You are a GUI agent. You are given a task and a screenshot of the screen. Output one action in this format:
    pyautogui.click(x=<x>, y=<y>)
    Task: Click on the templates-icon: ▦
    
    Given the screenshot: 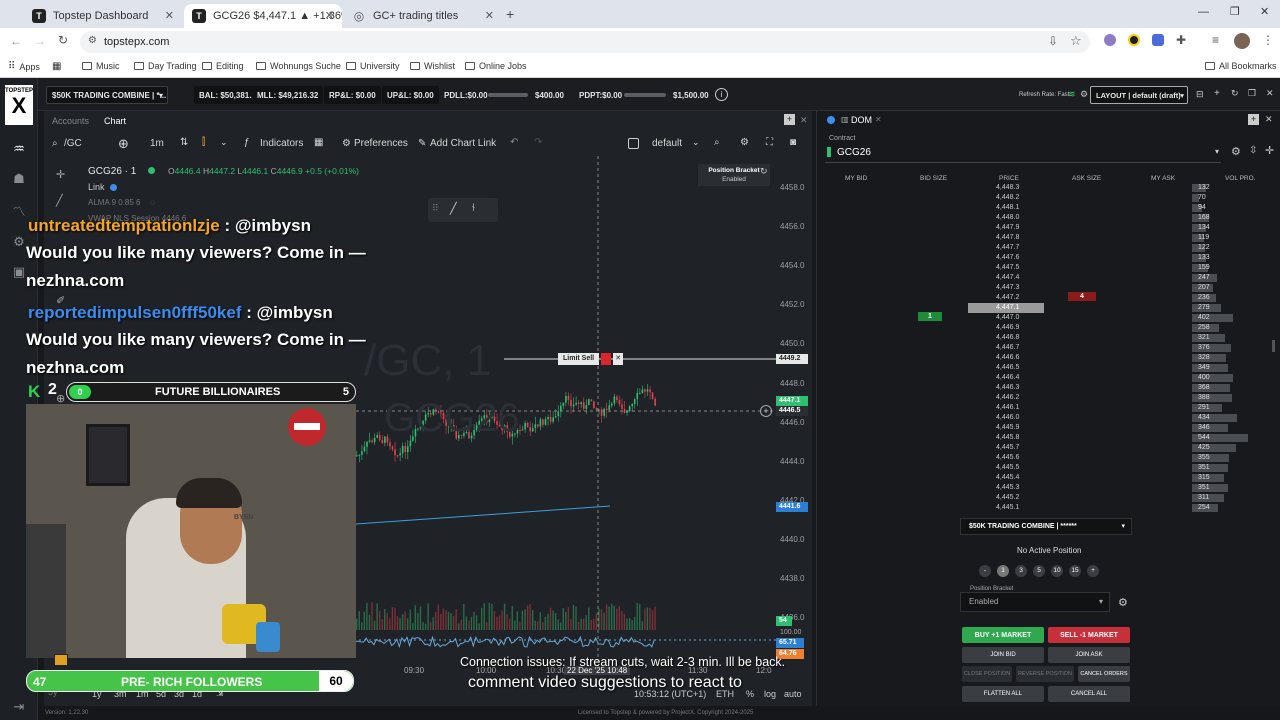 What is the action you would take?
    pyautogui.click(x=318, y=142)
    